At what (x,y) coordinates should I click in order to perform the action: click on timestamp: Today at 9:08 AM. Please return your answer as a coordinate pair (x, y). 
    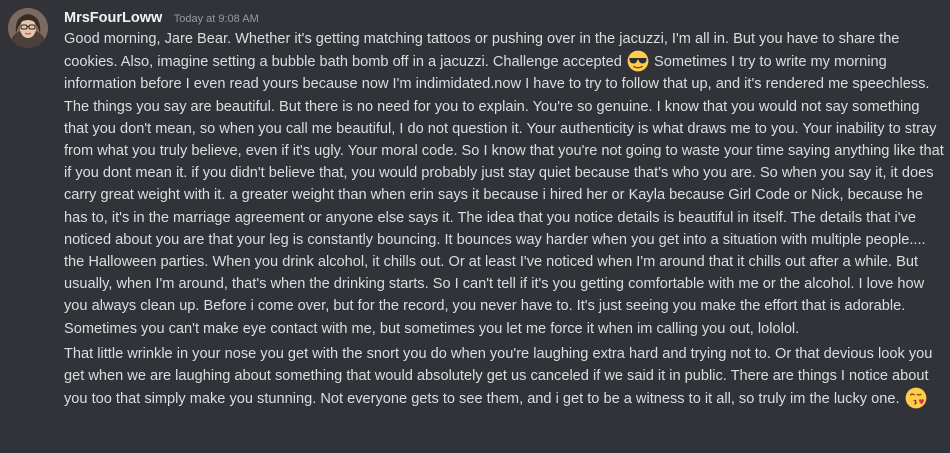
    Looking at the image, I should click on (216, 19).